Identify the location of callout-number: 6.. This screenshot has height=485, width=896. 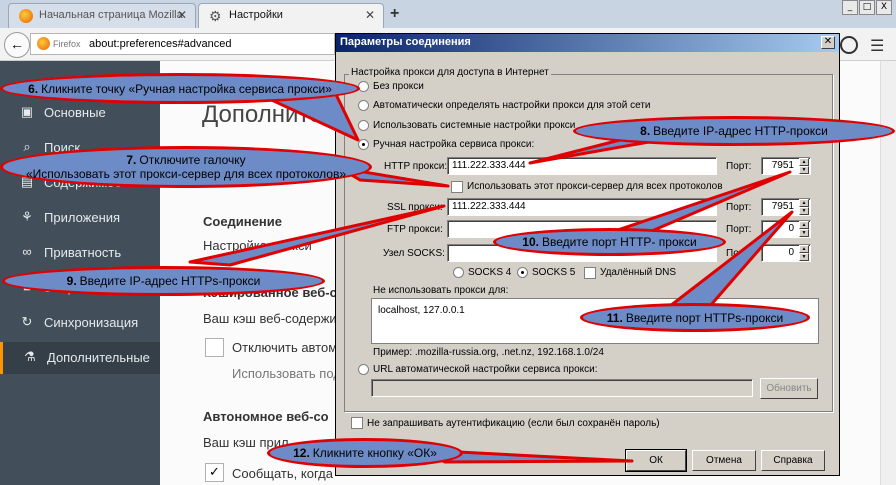
(33, 88).